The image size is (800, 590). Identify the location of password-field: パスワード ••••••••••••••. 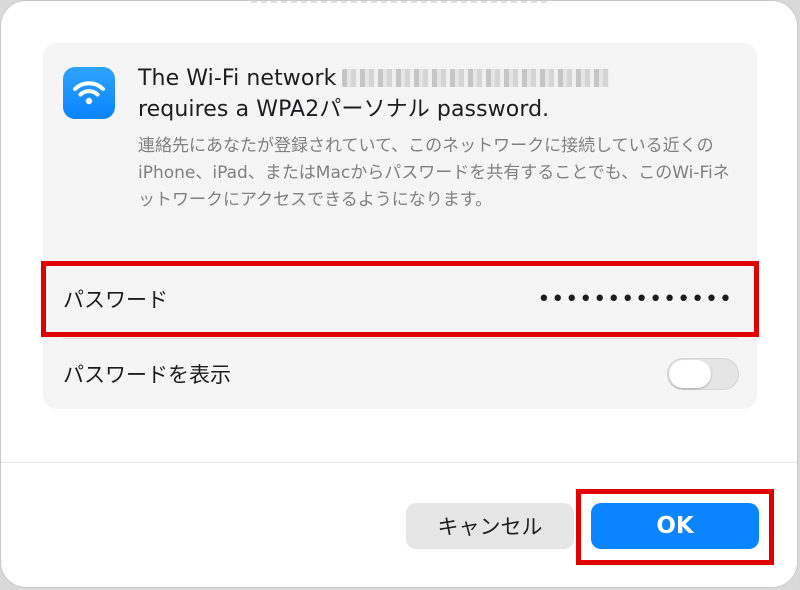
(400, 299).